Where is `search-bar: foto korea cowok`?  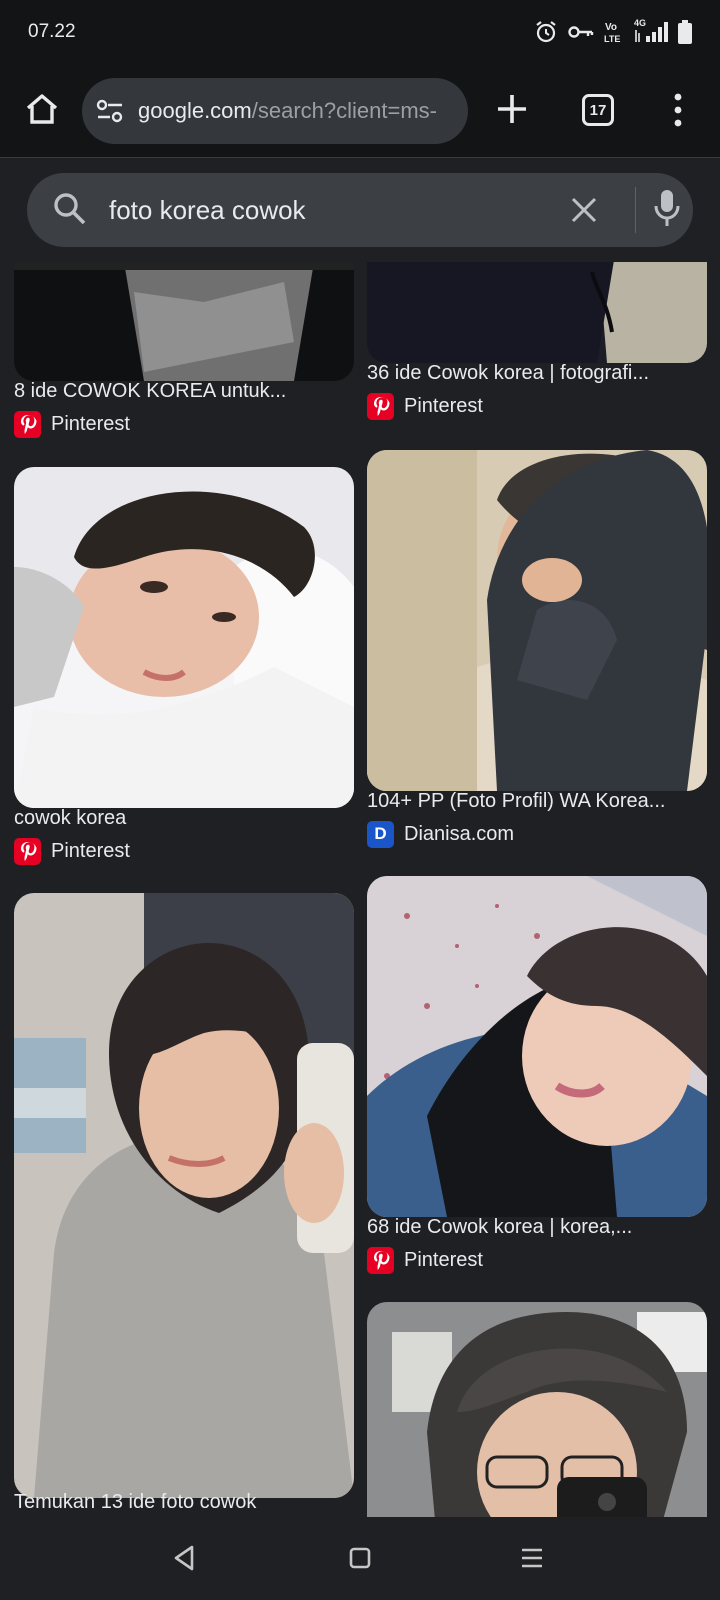
search-bar: foto korea cowok is located at coordinates (360, 210).